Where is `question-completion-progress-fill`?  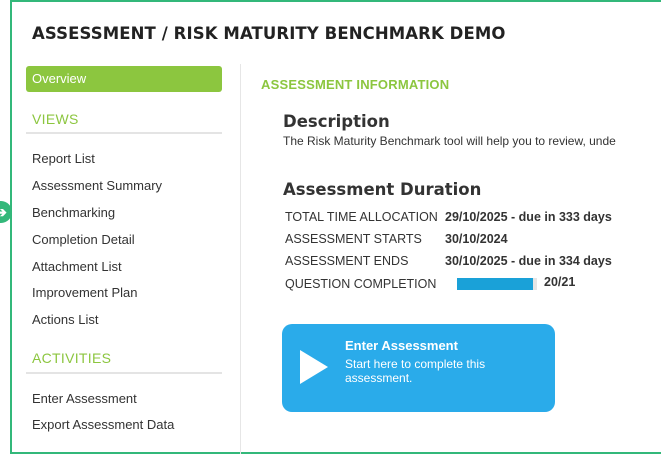 question-completion-progress-fill is located at coordinates (495, 284).